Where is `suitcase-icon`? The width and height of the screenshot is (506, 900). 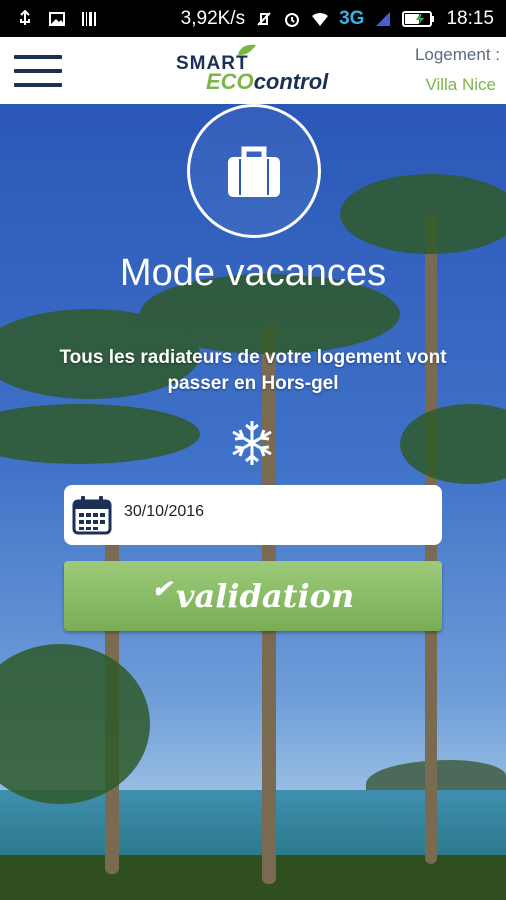
suitcase-icon is located at coordinates (254, 171).